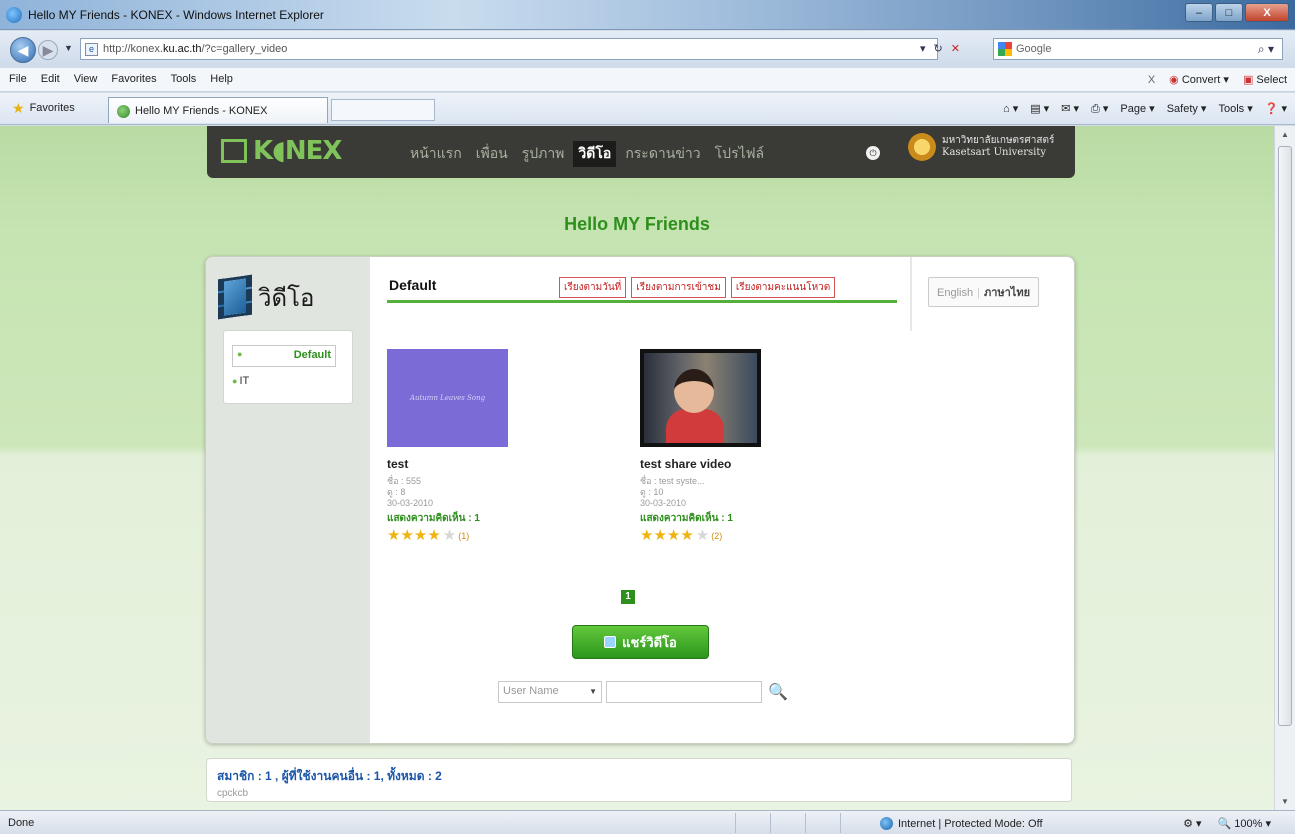 The height and width of the screenshot is (834, 1295). What do you see at coordinates (1099, 109) in the screenshot?
I see `print-icon: ⎙ ▾` at bounding box center [1099, 109].